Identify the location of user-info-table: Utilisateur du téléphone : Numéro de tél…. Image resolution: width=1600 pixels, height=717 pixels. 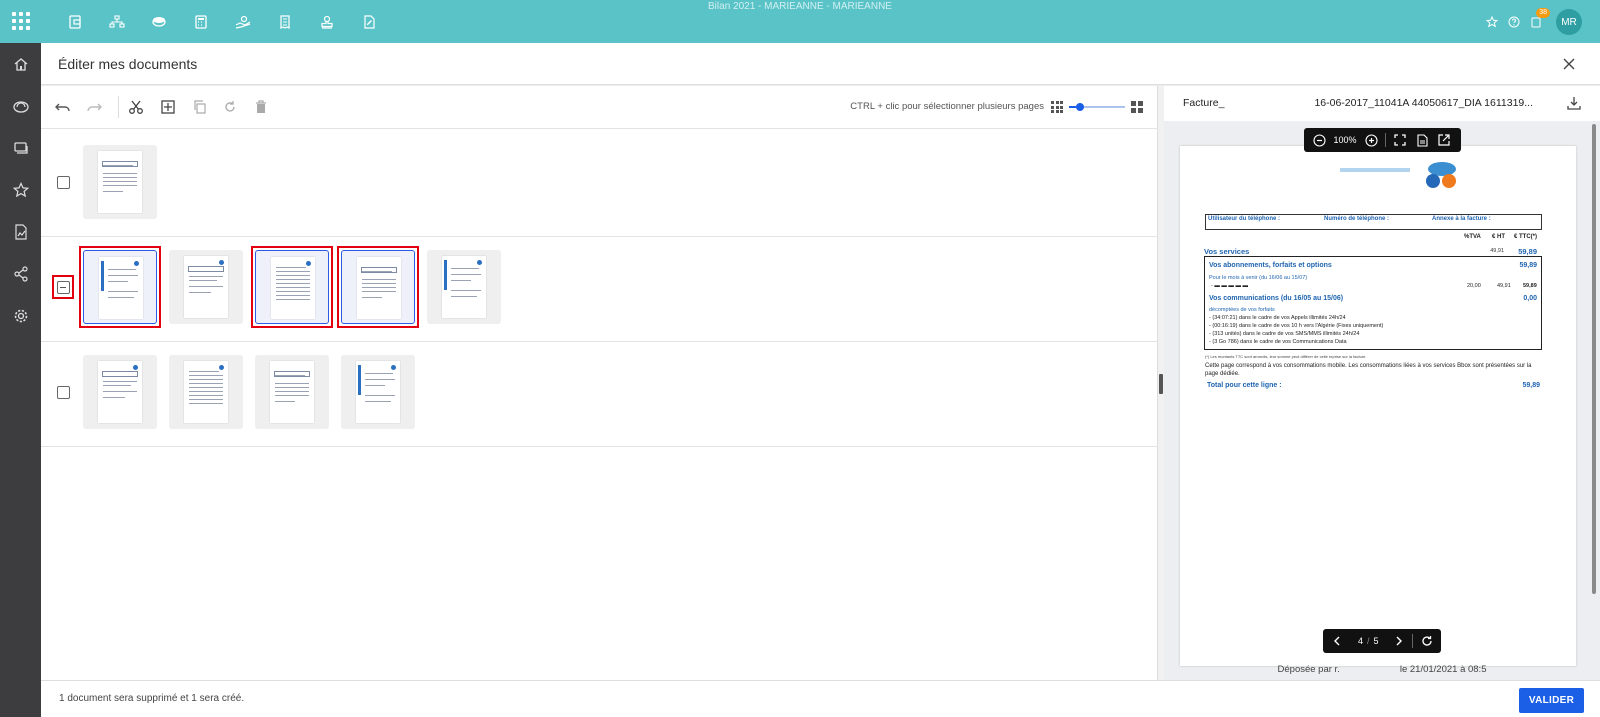
(1373, 222).